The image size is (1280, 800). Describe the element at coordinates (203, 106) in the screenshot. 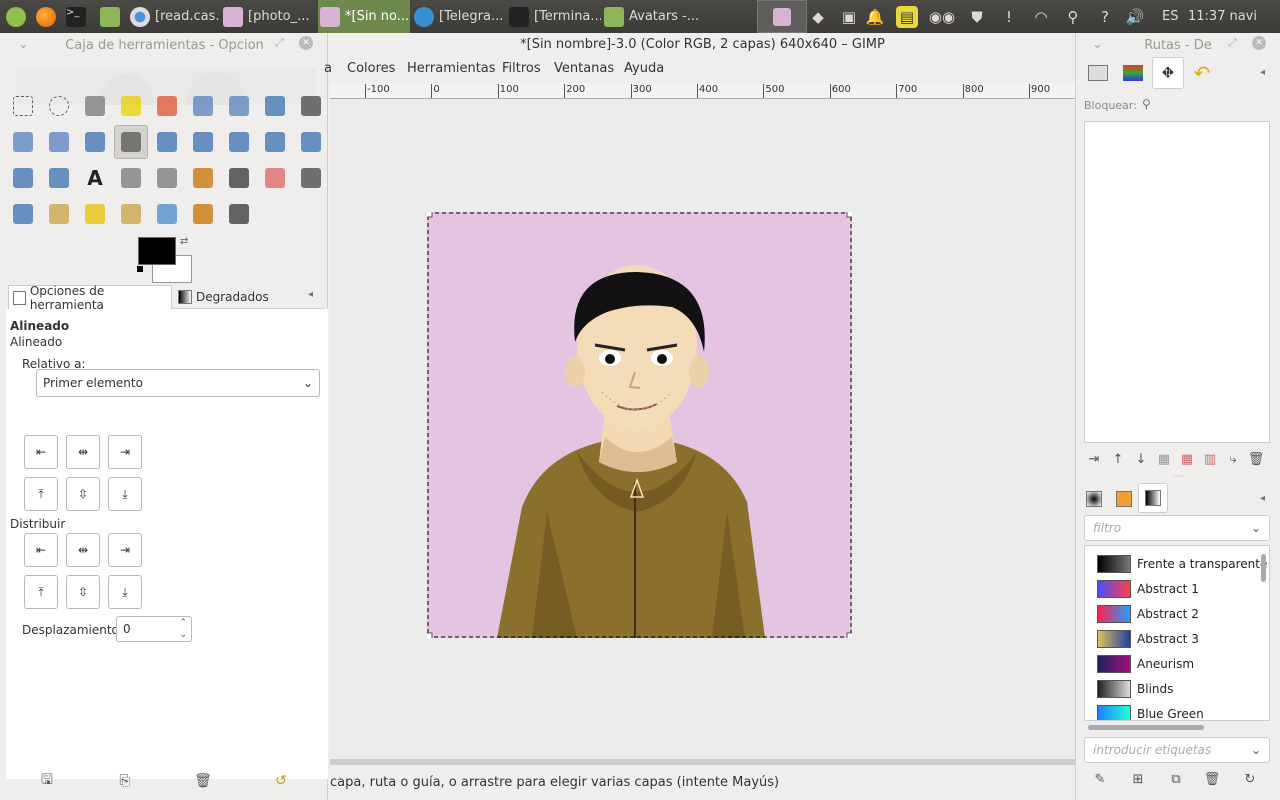

I see `tool-scissors` at that location.